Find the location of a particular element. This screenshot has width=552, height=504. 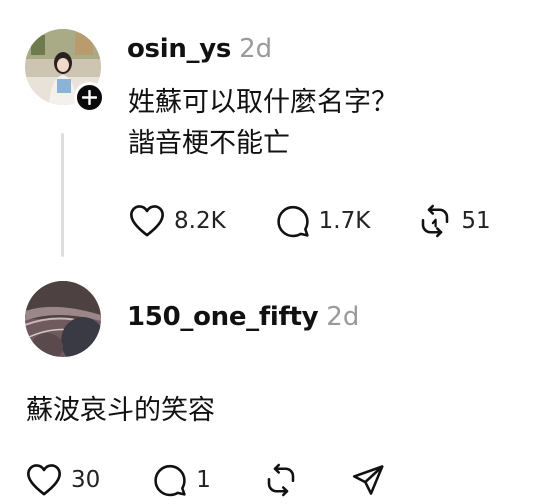

post-actions: 30 1 is located at coordinates (205, 480).